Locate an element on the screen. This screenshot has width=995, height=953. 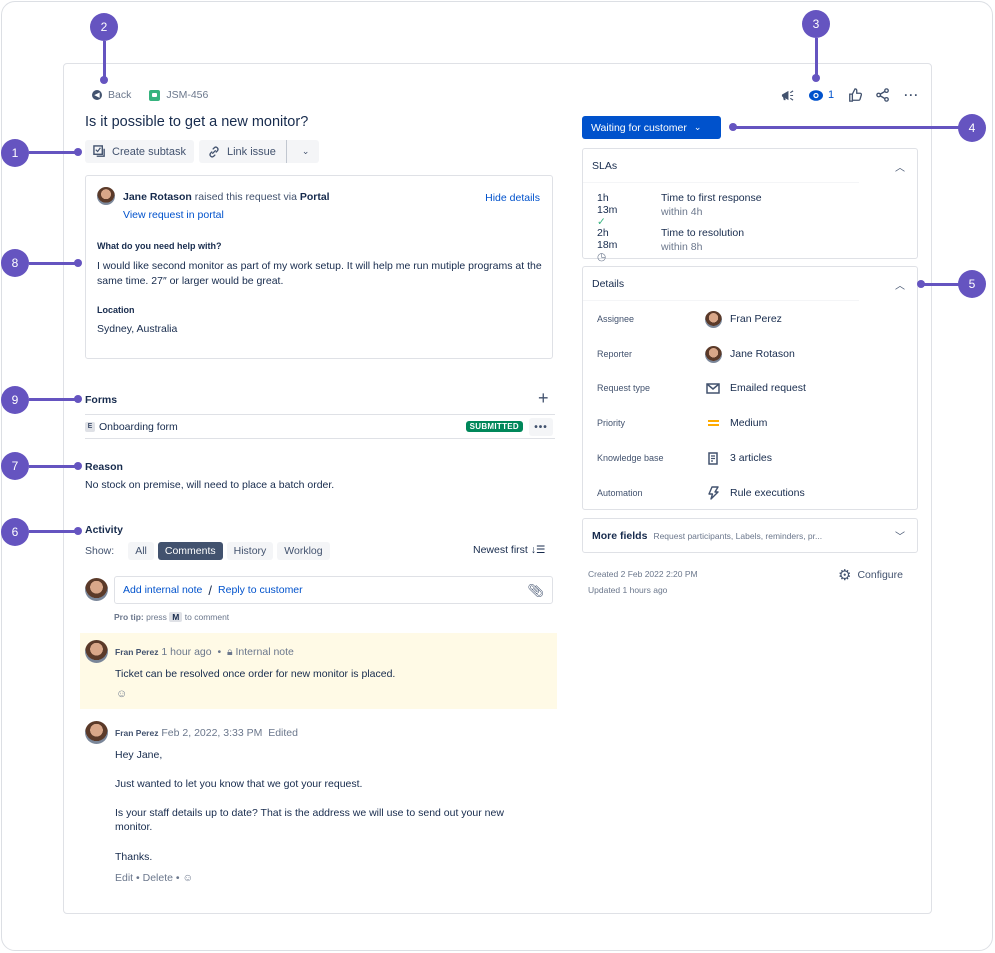
comment-input: Add internal note / Reply to customer 📎︎ is located at coordinates (333, 590).